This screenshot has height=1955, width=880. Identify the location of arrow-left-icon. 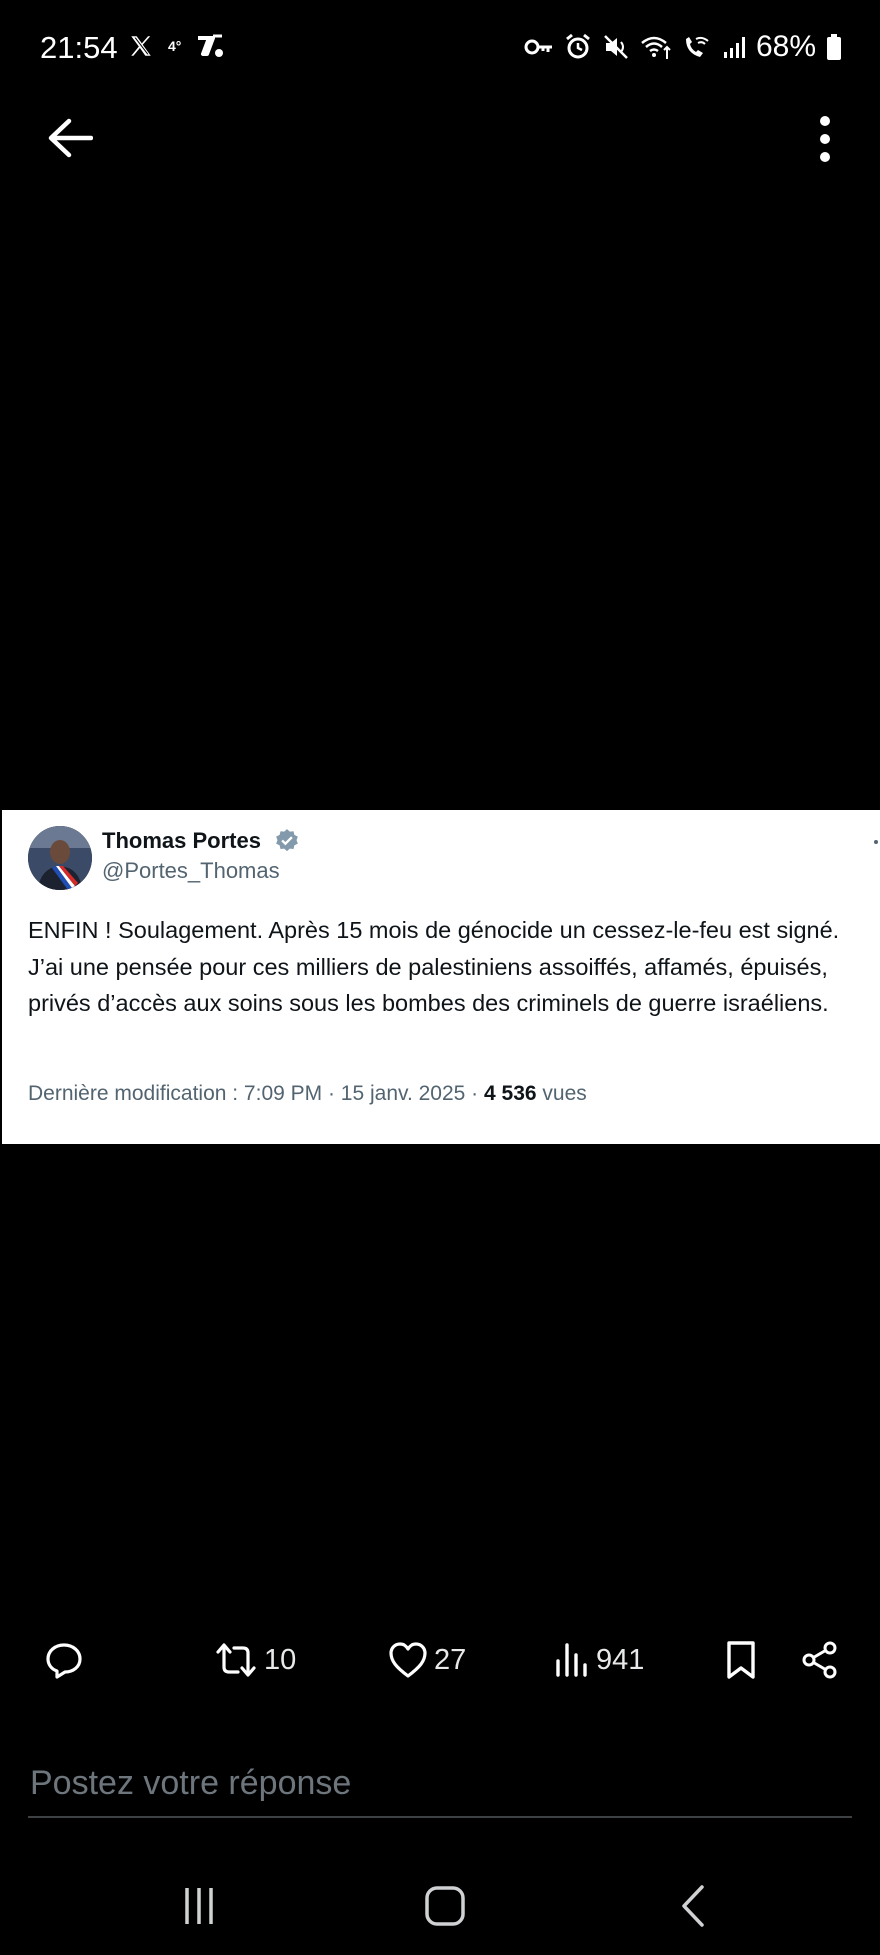
(70, 138).